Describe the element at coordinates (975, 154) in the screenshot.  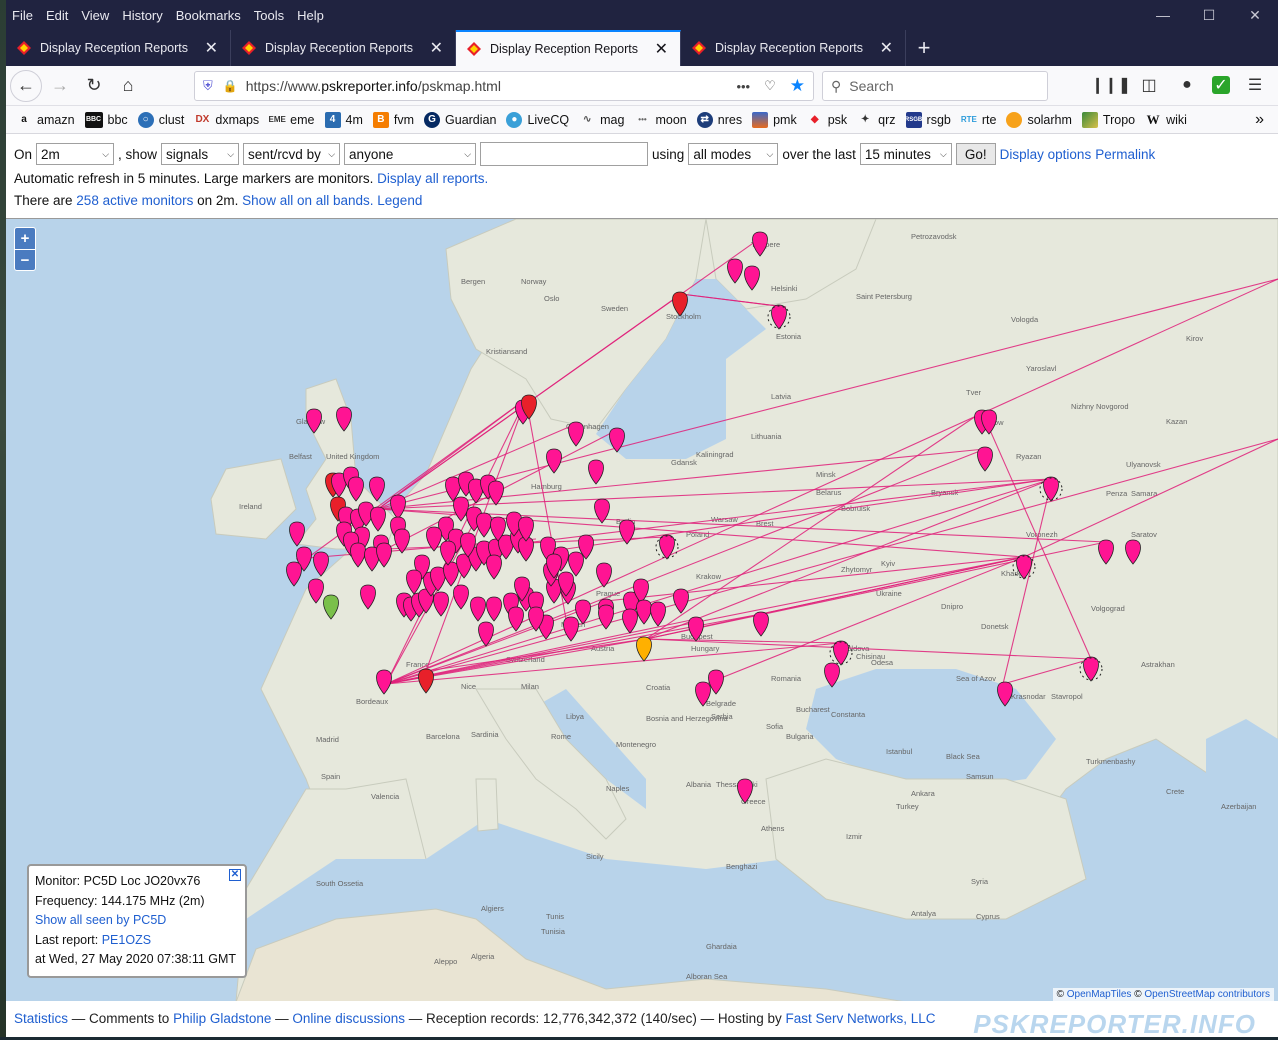
I see `go-button: Go!` at that location.